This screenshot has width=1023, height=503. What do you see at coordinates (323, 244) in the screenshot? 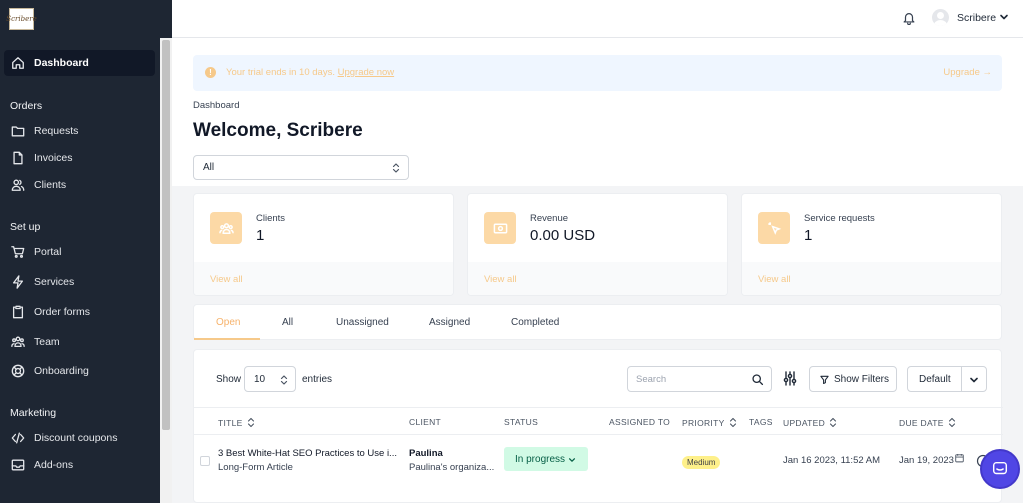
I see `stat-card-clients: Clients 1 View all` at bounding box center [323, 244].